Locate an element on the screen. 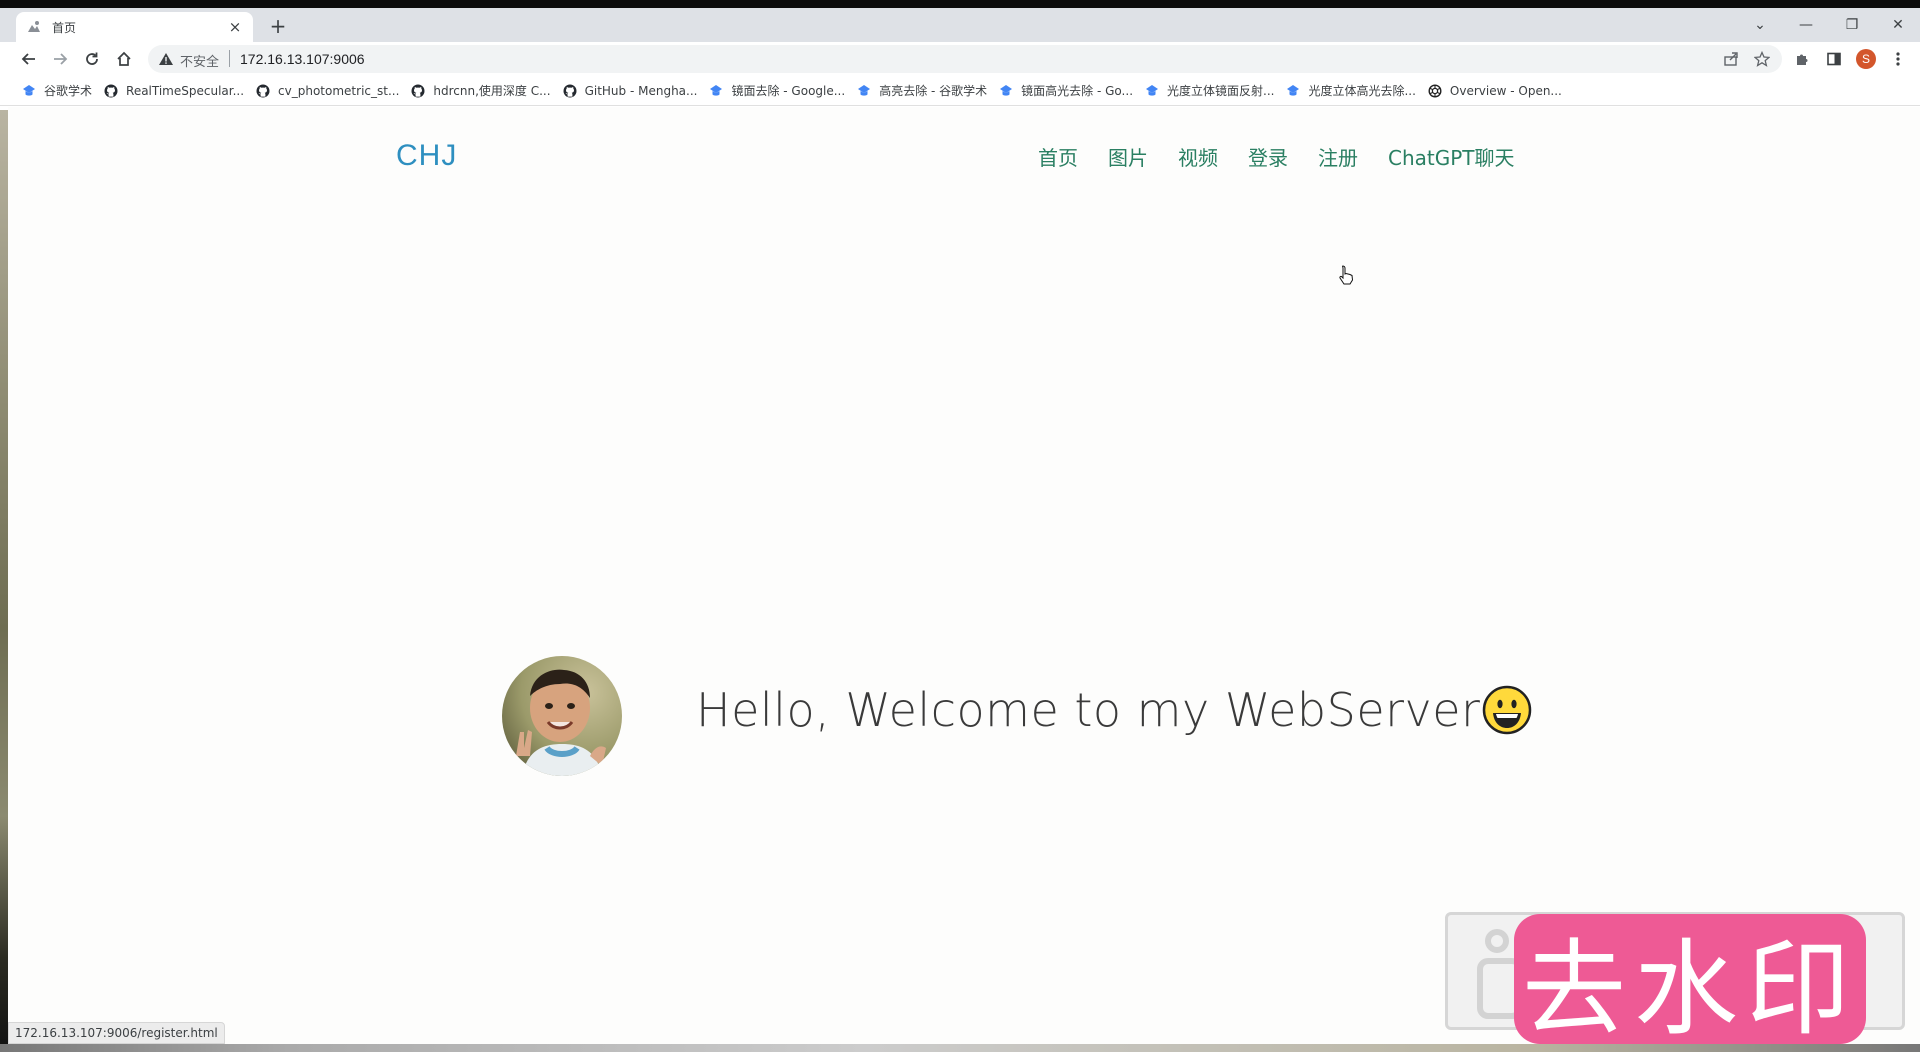 The image size is (1920, 1052). bookmark-item: 高亮去除 - 谷歌学术 is located at coordinates (926, 91).